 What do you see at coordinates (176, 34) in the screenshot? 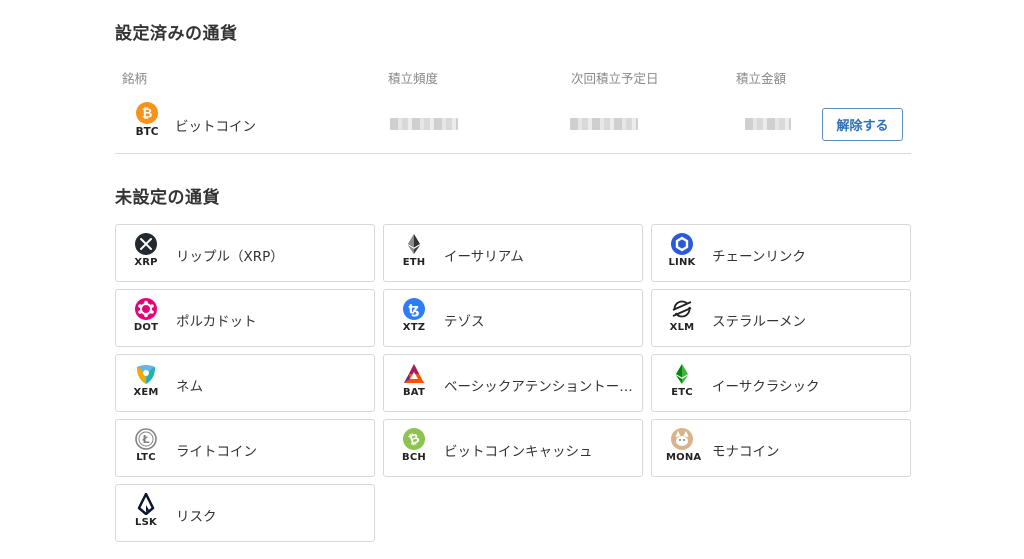
I see `set-currencies-title: 設定済みの通貨` at bounding box center [176, 34].